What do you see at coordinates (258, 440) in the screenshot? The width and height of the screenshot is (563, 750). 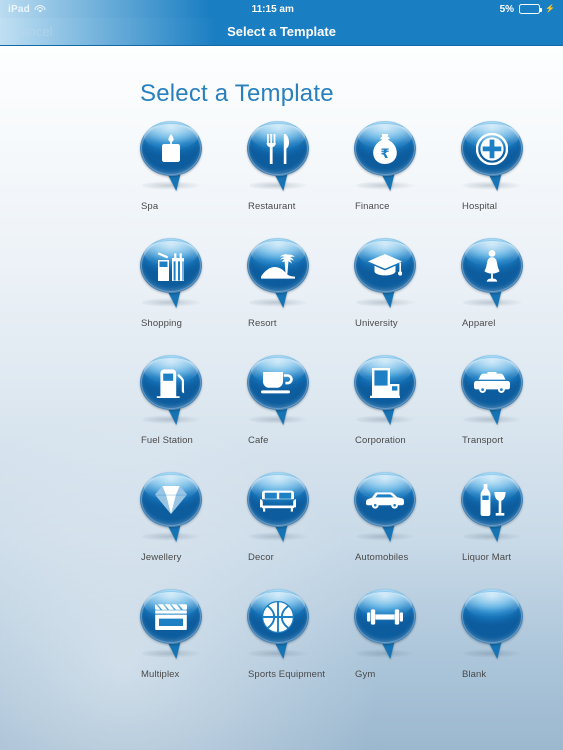 I see `template-label: Cafe` at bounding box center [258, 440].